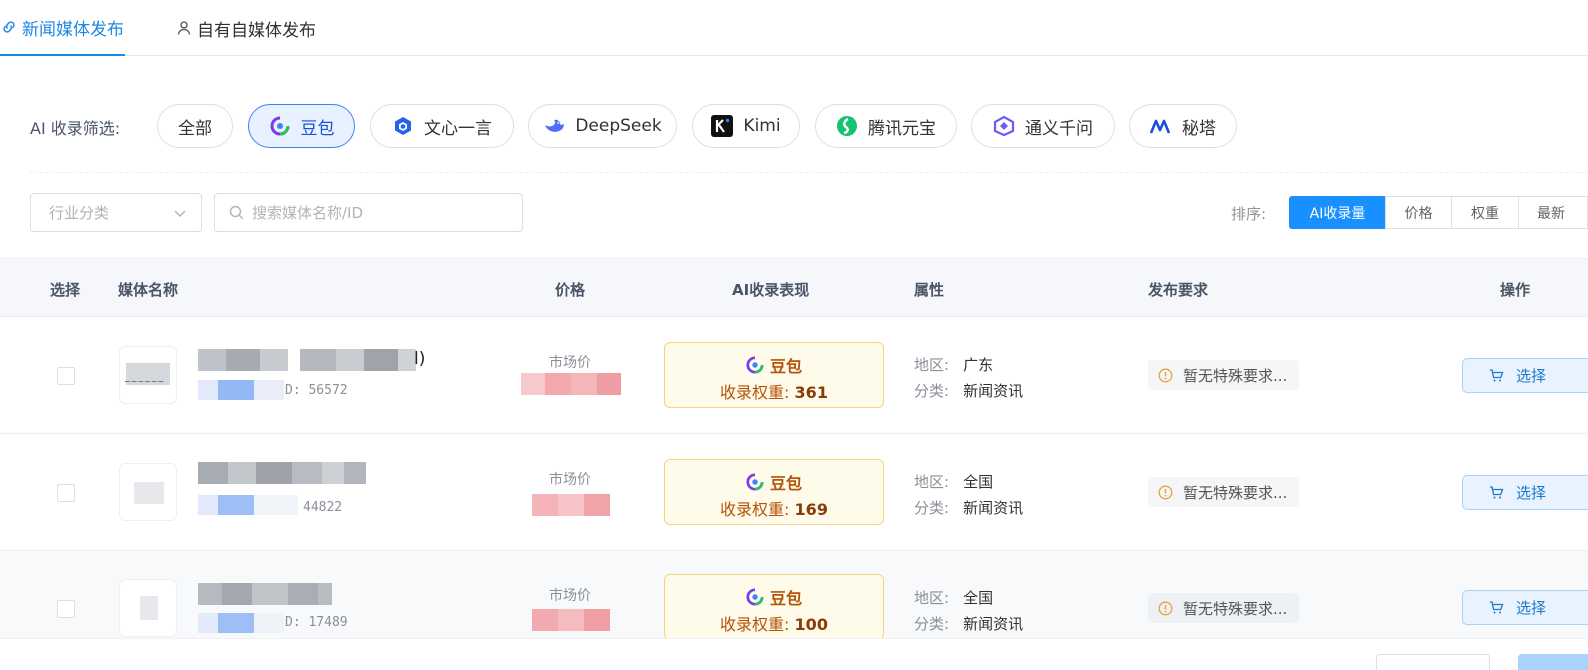 The width and height of the screenshot is (1588, 670). Describe the element at coordinates (722, 126) in the screenshot. I see `kimi-logo-icon` at that location.